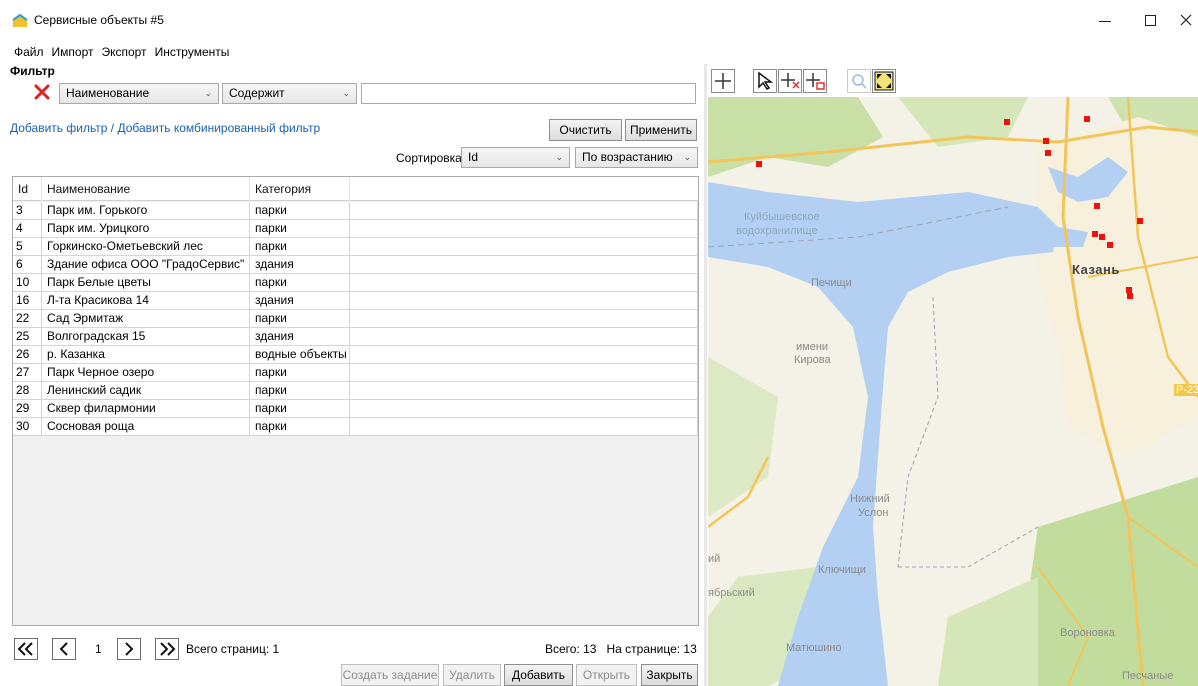 The width and height of the screenshot is (1198, 686). Describe the element at coordinates (146, 426) in the screenshot. I see `cell-name: Сосновая роща` at that location.